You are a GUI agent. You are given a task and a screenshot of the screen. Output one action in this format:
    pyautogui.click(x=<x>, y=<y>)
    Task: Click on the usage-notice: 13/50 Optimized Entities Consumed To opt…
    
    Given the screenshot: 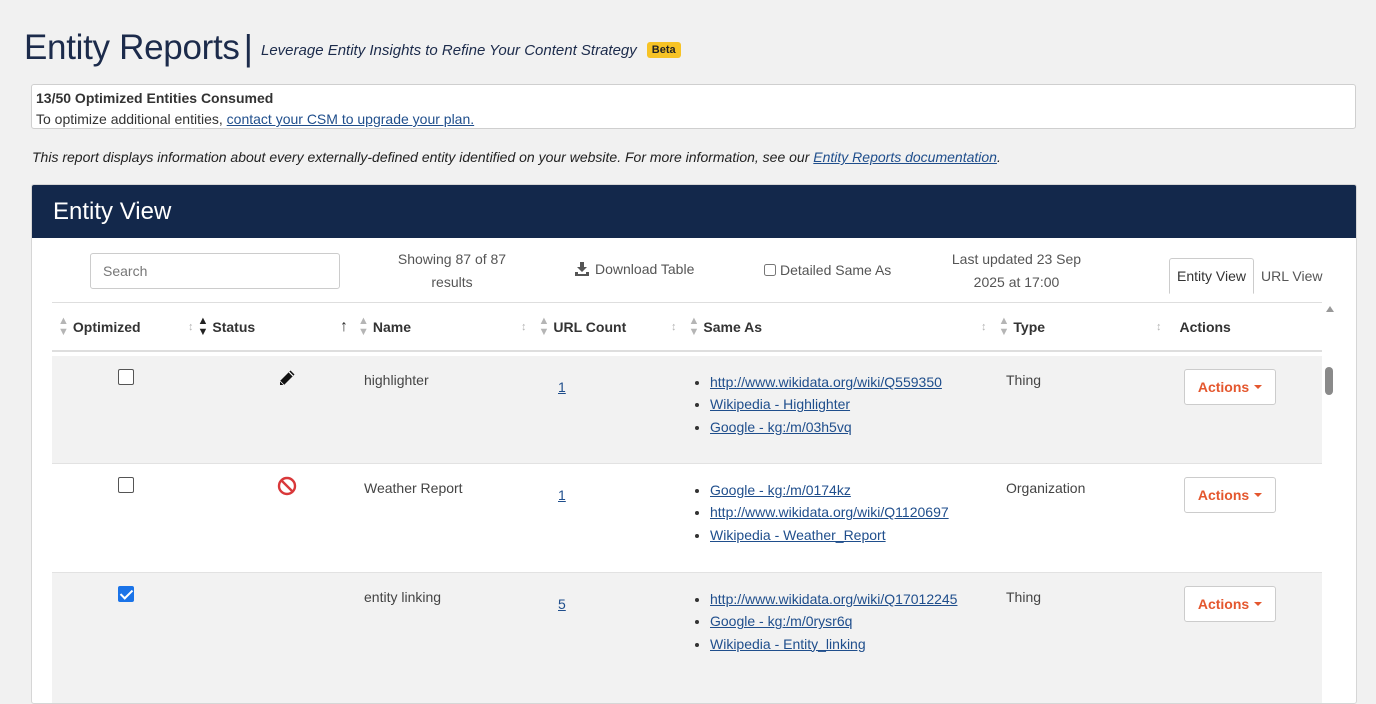 What is the action you would take?
    pyautogui.click(x=693, y=106)
    